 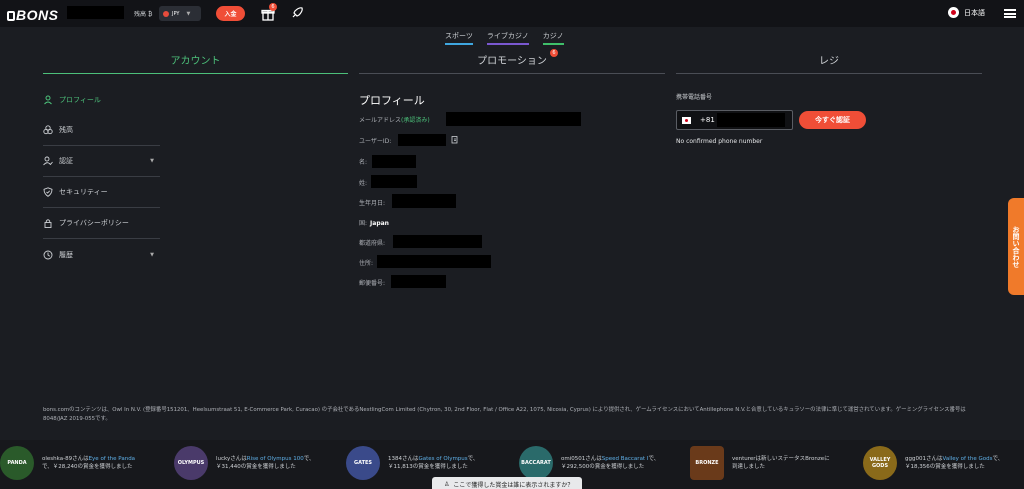 What do you see at coordinates (394, 120) in the screenshot?
I see `email-field: メールアドレス(承認済み)` at bounding box center [394, 120].